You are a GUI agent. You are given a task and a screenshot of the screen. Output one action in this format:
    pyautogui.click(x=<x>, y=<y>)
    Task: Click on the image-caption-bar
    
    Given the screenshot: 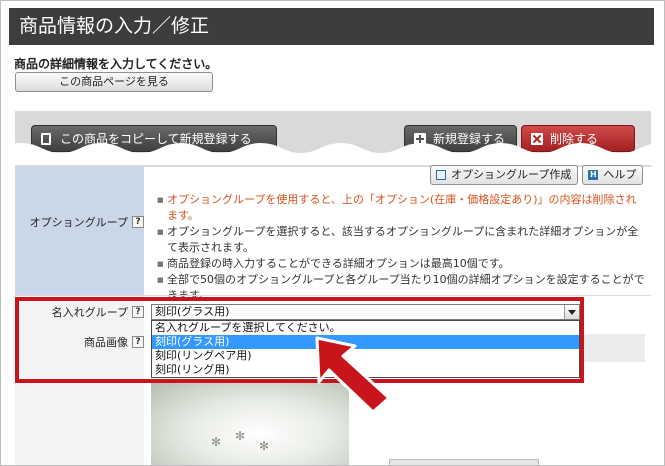 What is the action you would take?
    pyautogui.click(x=464, y=462)
    